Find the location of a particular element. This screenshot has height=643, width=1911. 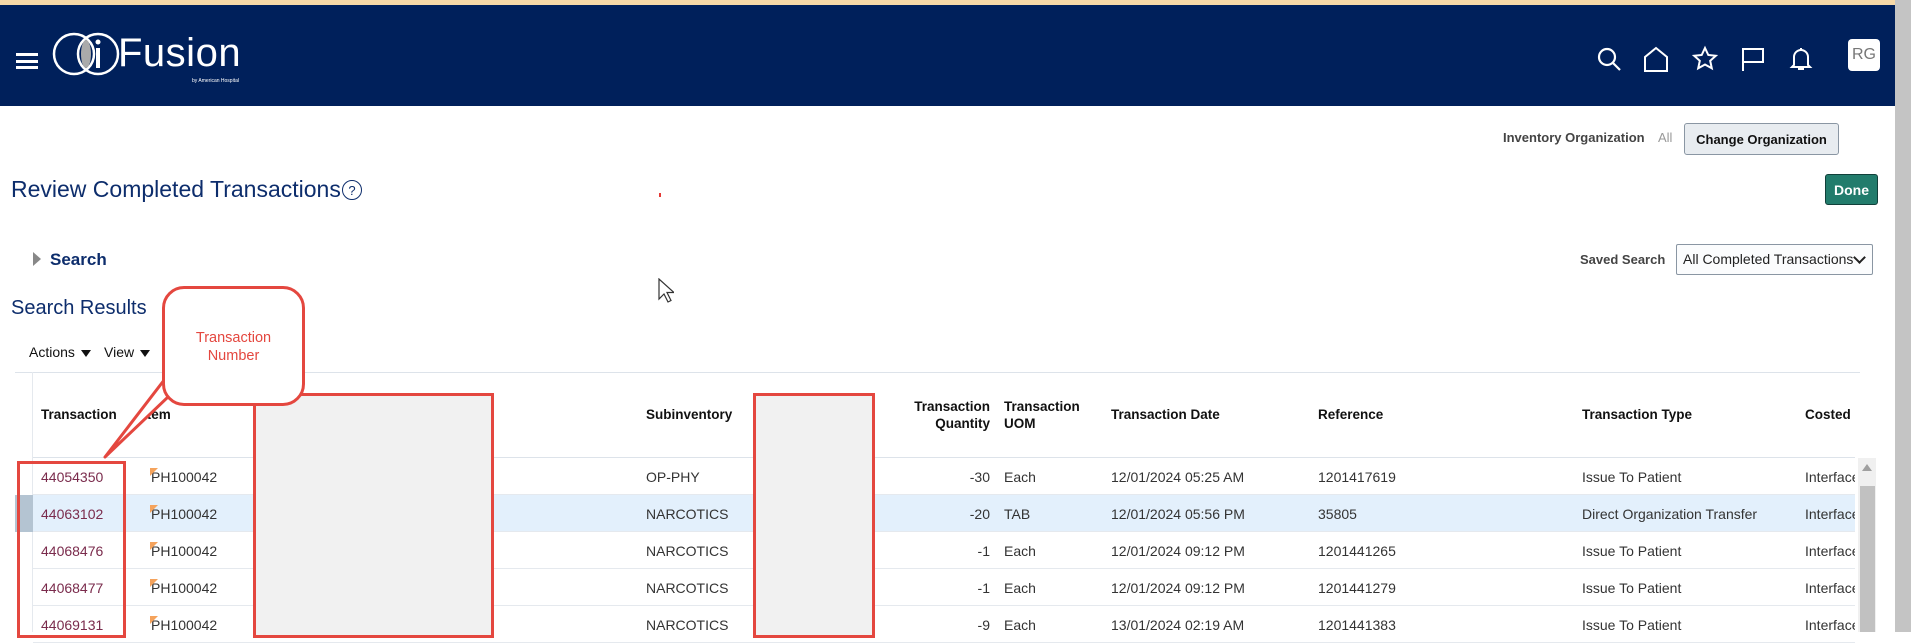

callout-text: Number is located at coordinates (233, 356).